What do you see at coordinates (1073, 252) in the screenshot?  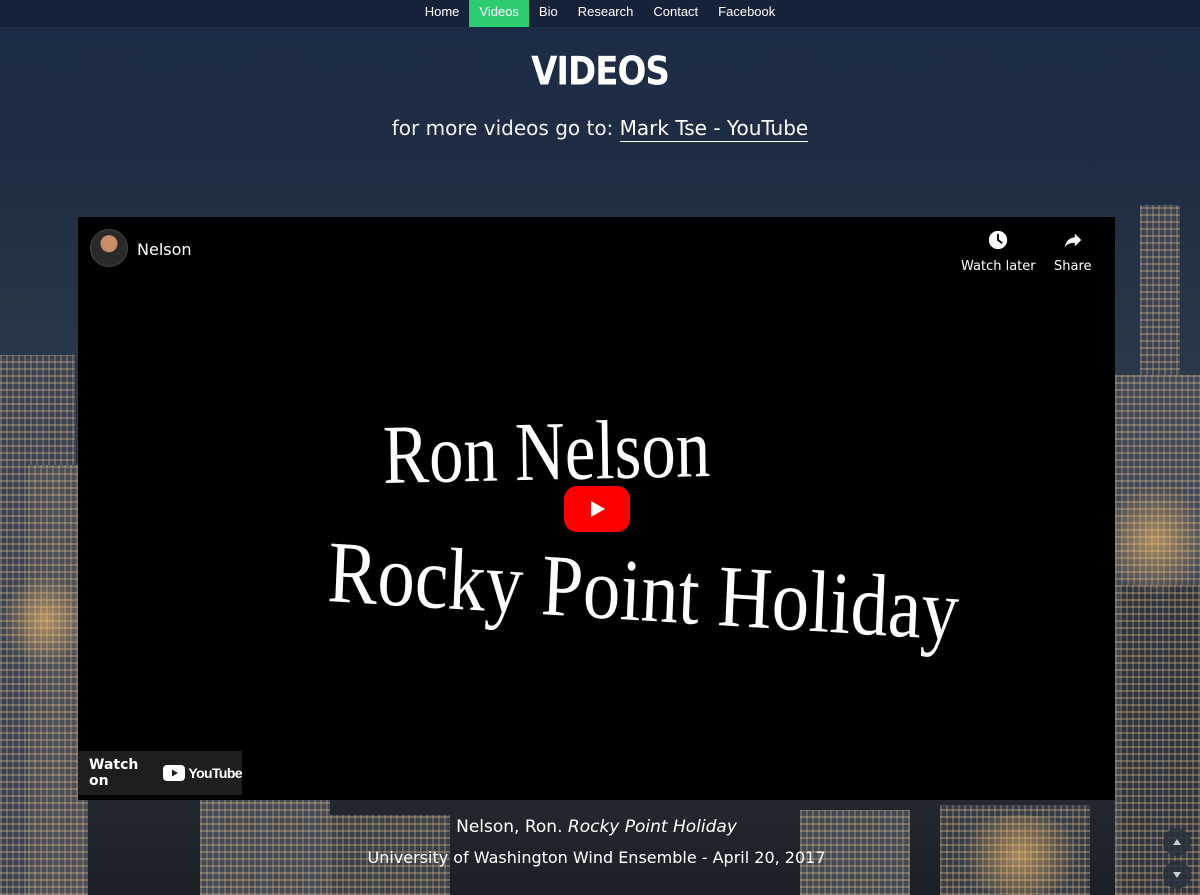 I see `share-button: Share` at bounding box center [1073, 252].